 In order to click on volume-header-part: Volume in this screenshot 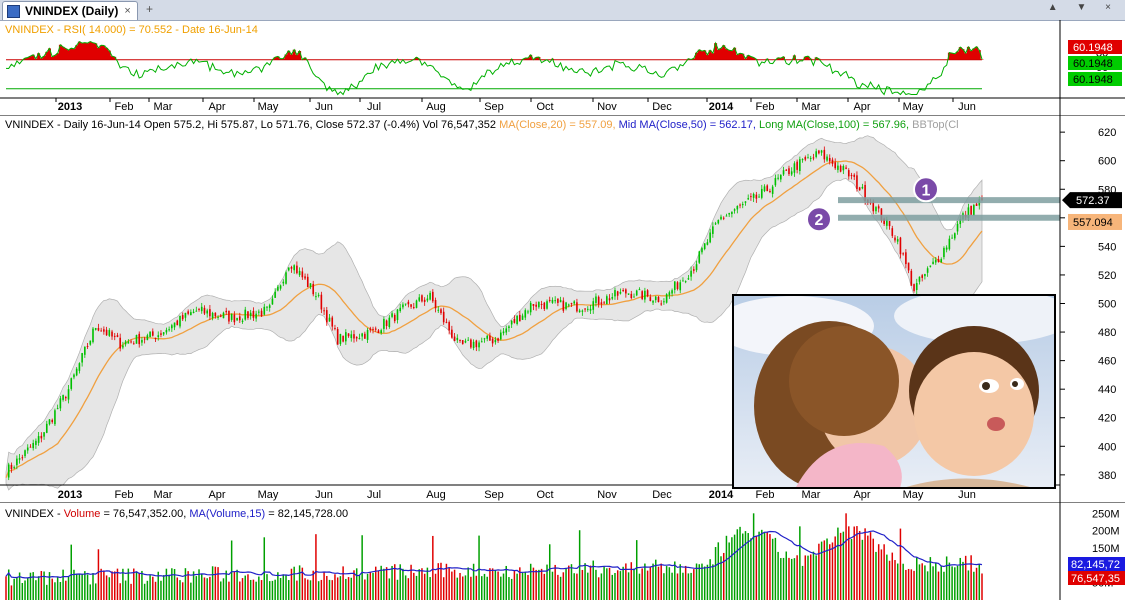, I will do `click(82, 514)`.